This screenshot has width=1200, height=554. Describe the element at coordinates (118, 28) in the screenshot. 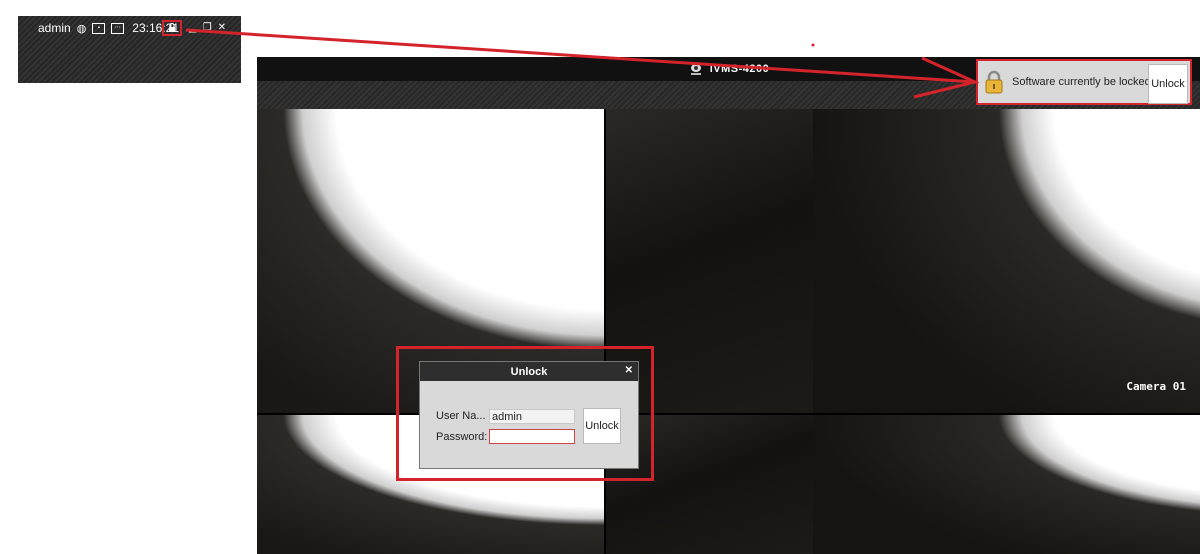

I see `keyboard-icon: ⋯` at that location.